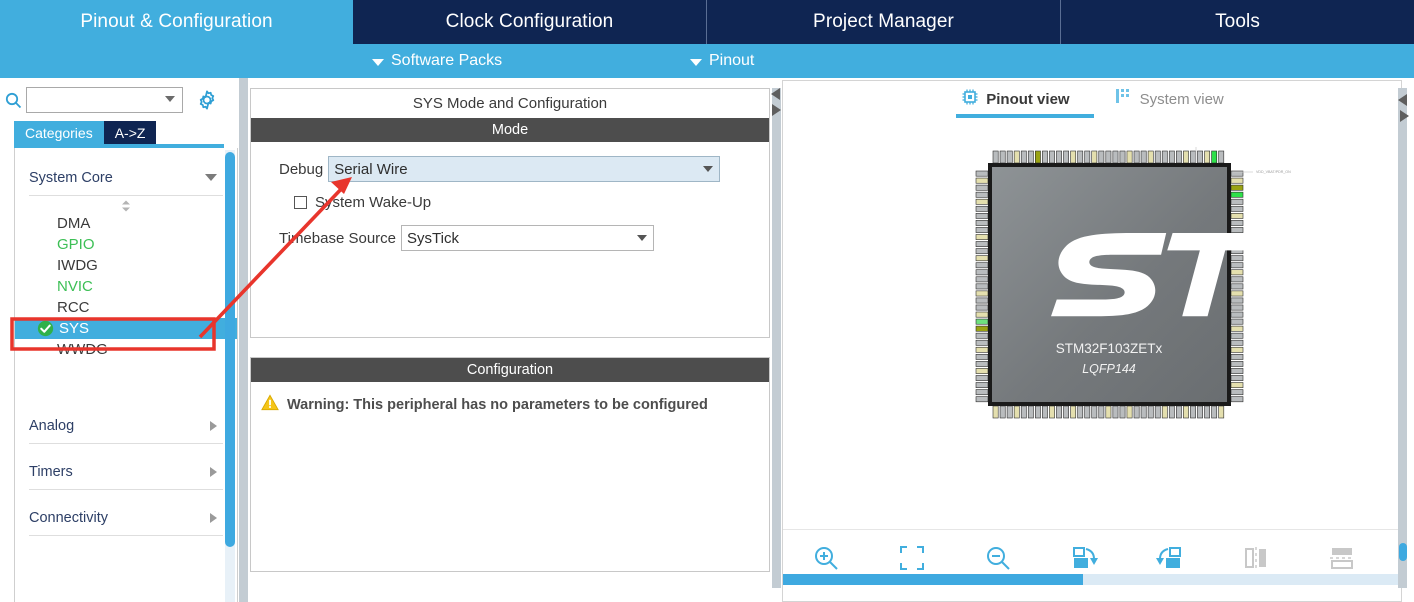  What do you see at coordinates (75, 286) in the screenshot?
I see `peripheral-label: NVIC` at bounding box center [75, 286].